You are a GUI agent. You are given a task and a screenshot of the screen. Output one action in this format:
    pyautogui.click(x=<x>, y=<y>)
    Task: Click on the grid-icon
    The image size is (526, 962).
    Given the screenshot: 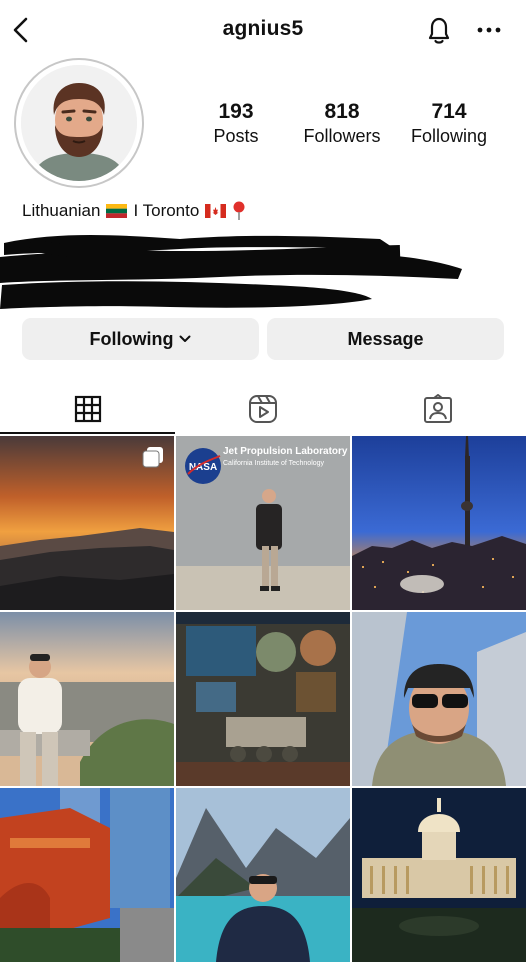 What is the action you would take?
    pyautogui.click(x=87, y=409)
    